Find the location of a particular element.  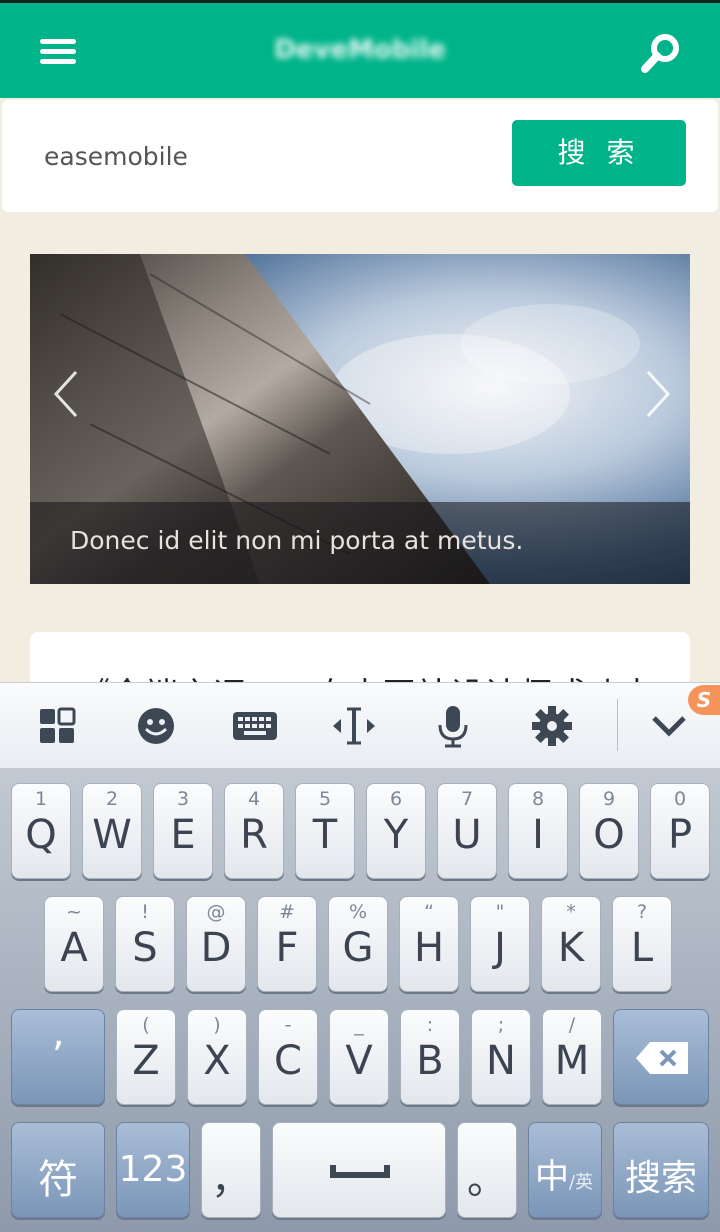

search-input is located at coordinates (264, 156).